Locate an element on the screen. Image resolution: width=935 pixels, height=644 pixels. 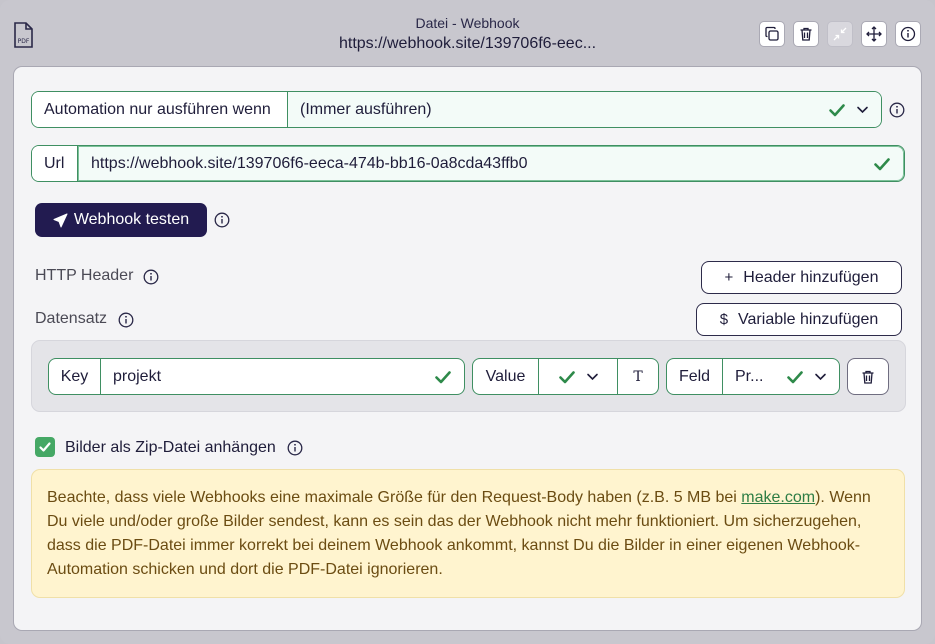
delete-variable-button is located at coordinates (868, 376).